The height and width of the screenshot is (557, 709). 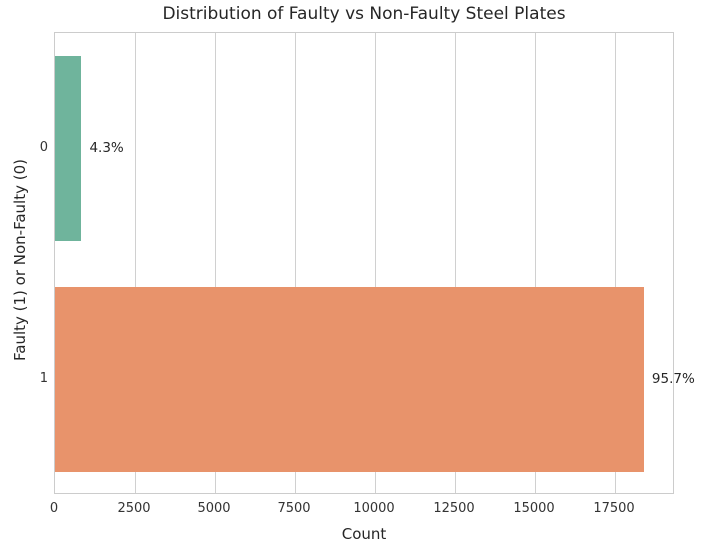 What do you see at coordinates (374, 508) in the screenshot?
I see `x-tick-label: 10000` at bounding box center [374, 508].